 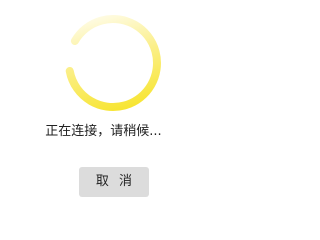 I want to click on spinner-arc, so click(x=113, y=62).